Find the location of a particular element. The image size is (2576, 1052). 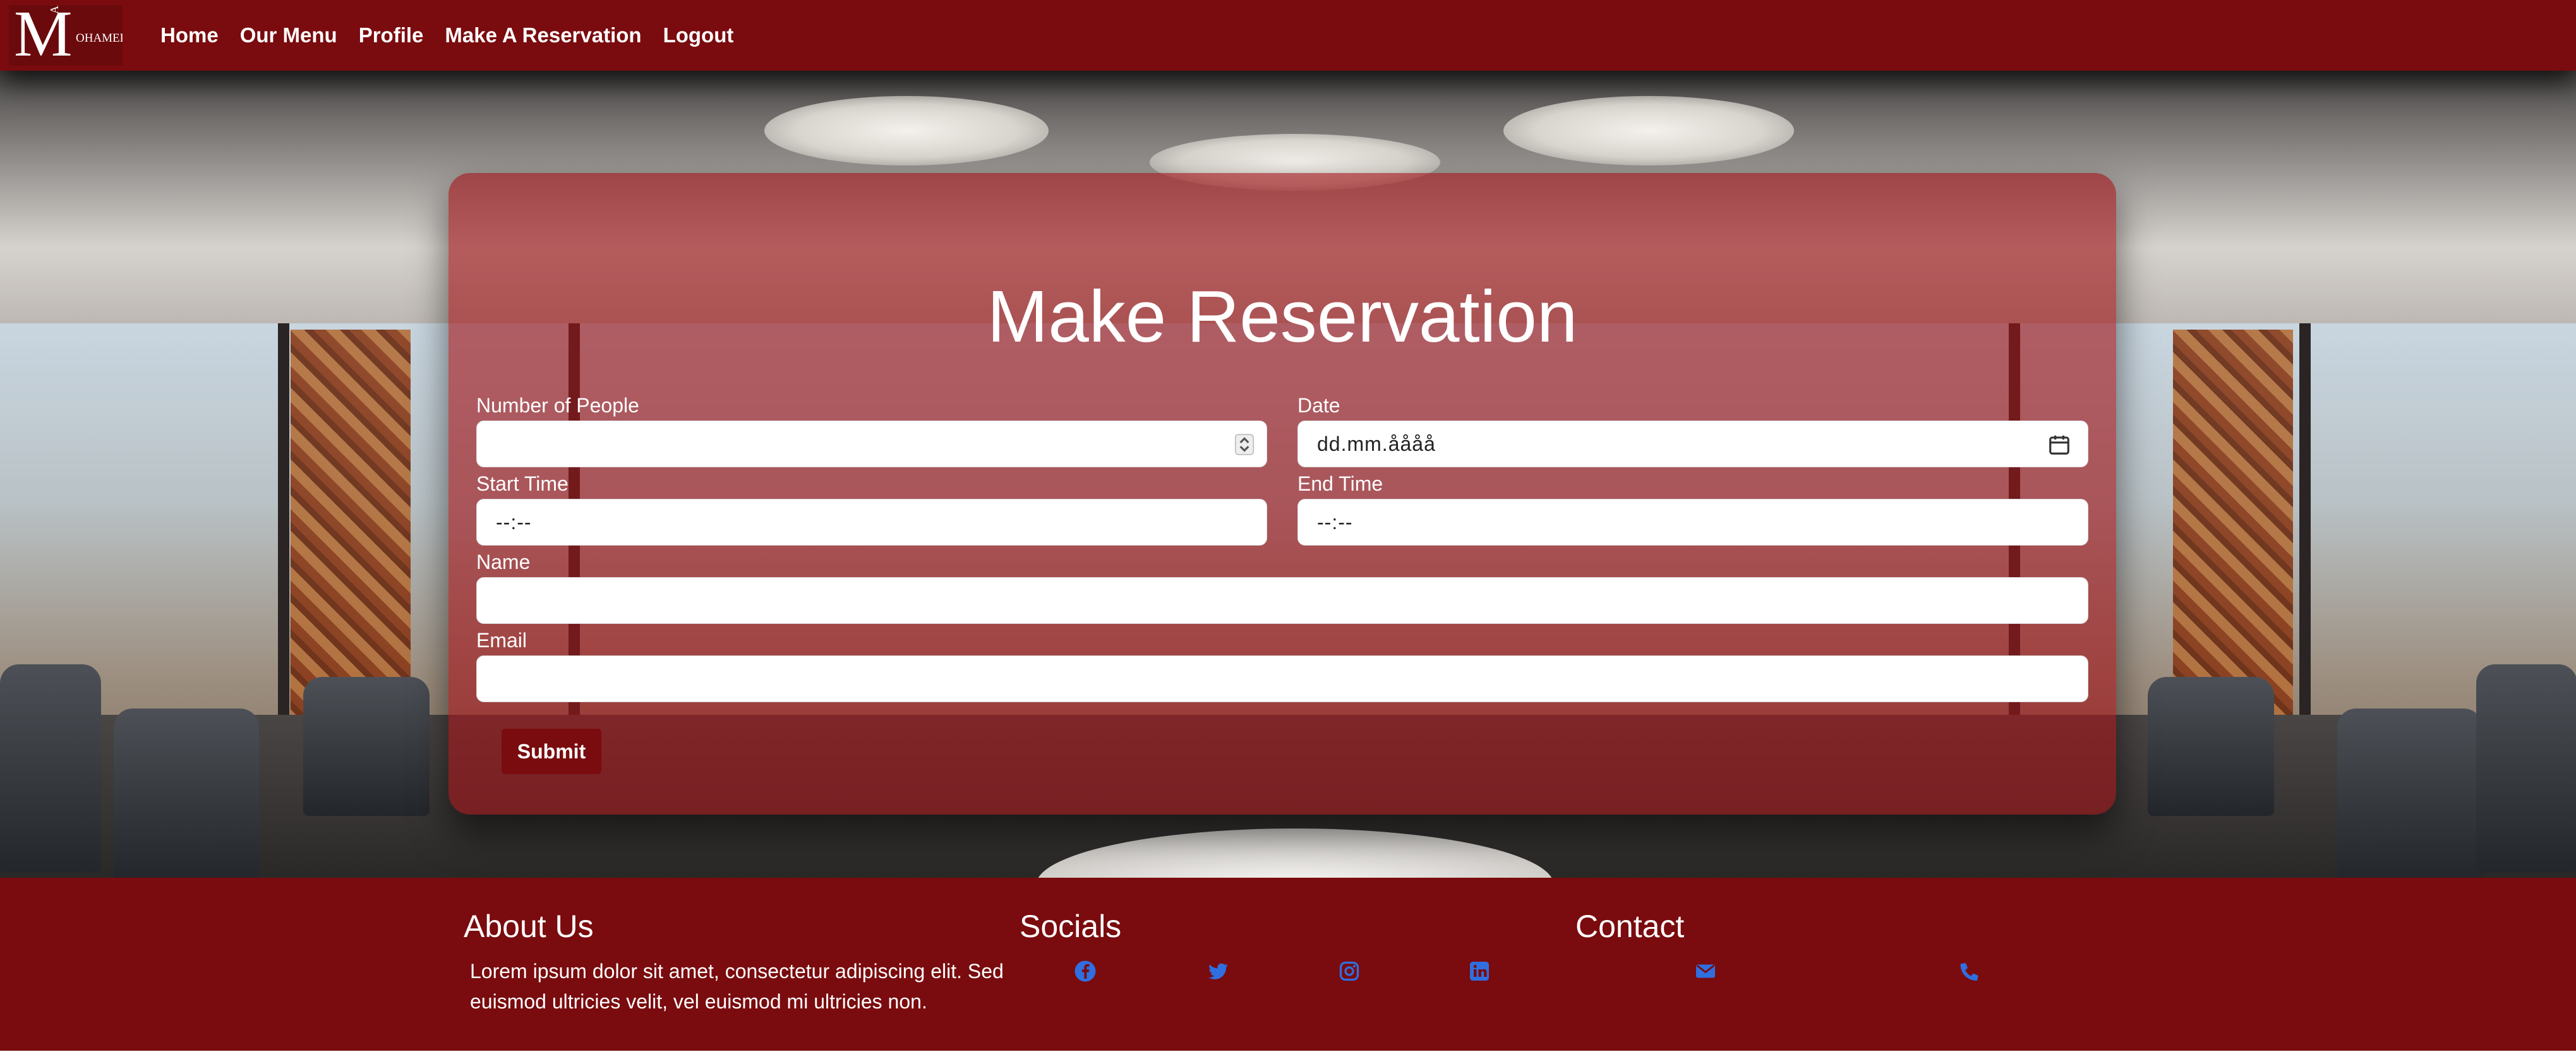

logo-side-text: ALI is located at coordinates (54, 9).